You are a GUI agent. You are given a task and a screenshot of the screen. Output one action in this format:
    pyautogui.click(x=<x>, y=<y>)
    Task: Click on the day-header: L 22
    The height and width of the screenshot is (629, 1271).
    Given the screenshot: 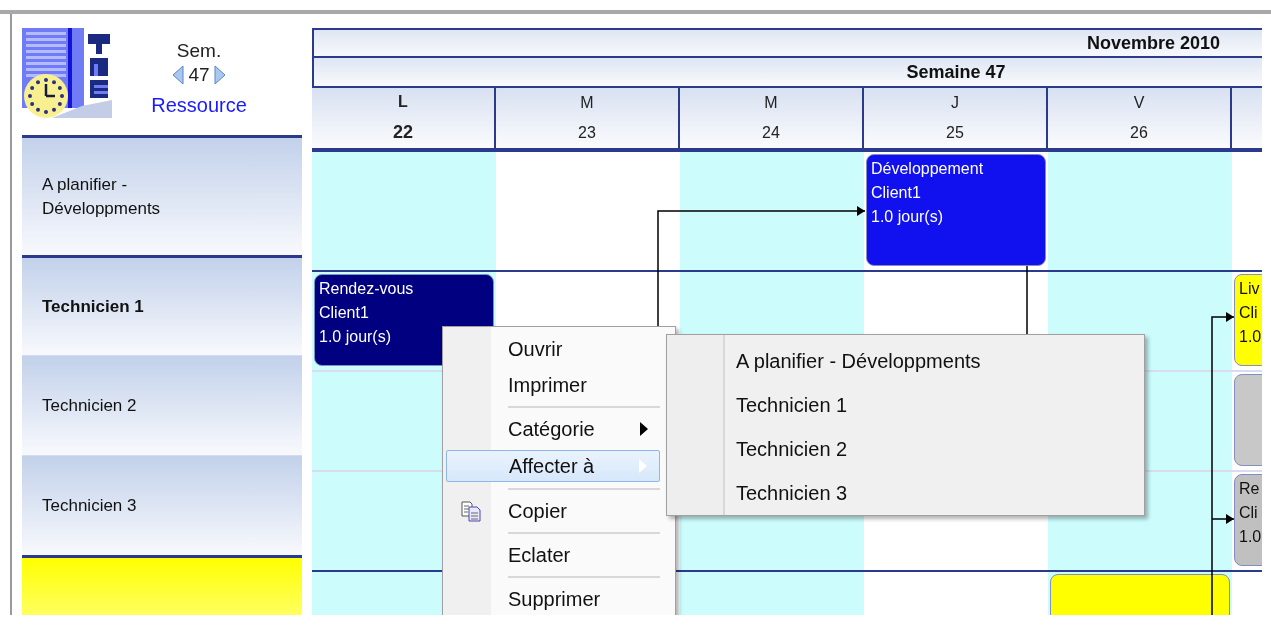 What is the action you would take?
    pyautogui.click(x=404, y=118)
    